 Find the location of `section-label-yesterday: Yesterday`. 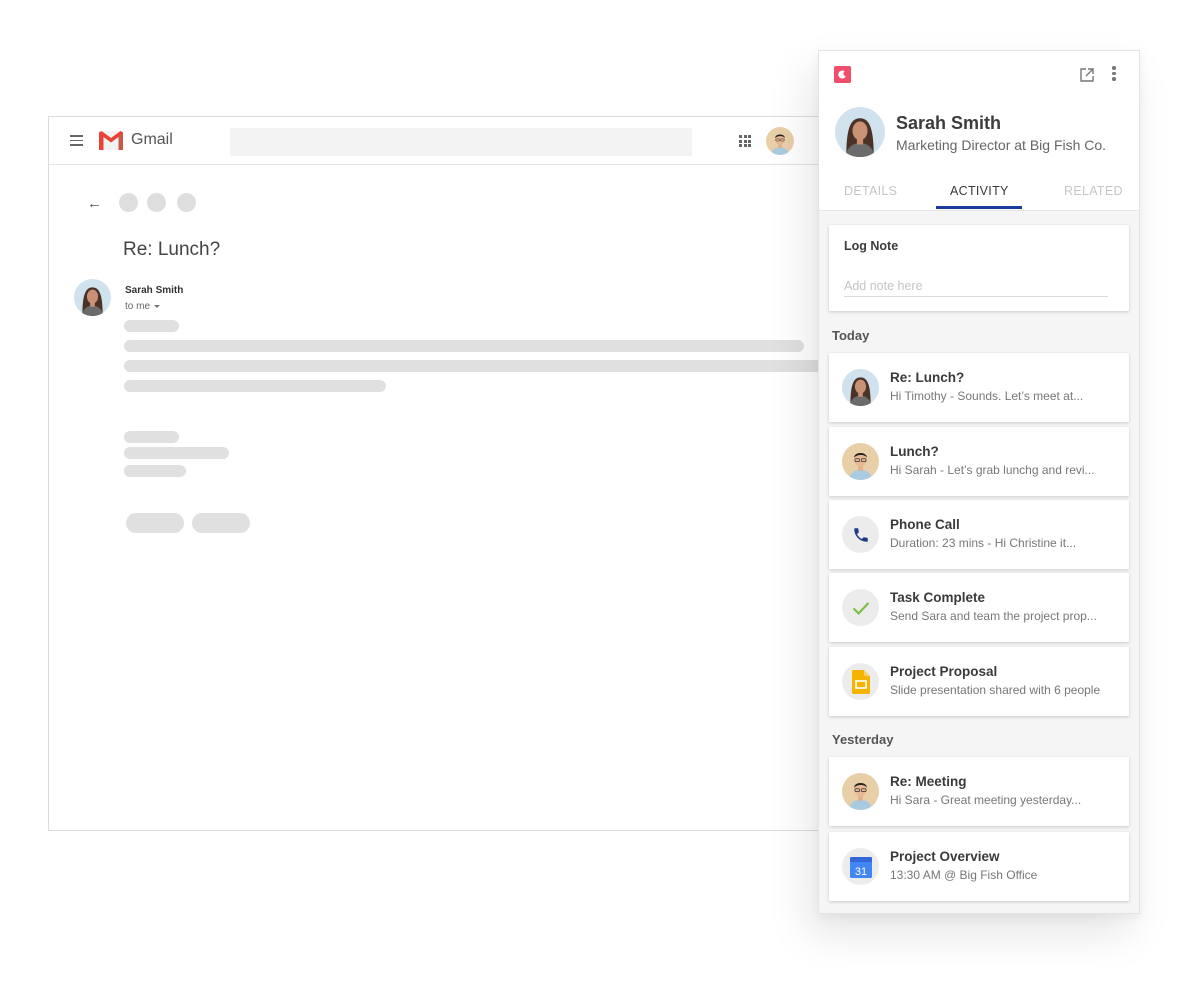

section-label-yesterday: Yesterday is located at coordinates (863, 739).